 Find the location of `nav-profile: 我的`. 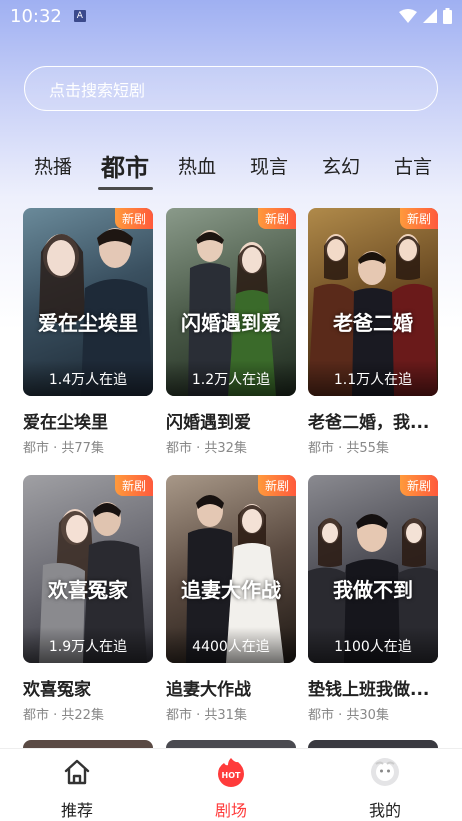

nav-profile: 我的 is located at coordinates (385, 789).